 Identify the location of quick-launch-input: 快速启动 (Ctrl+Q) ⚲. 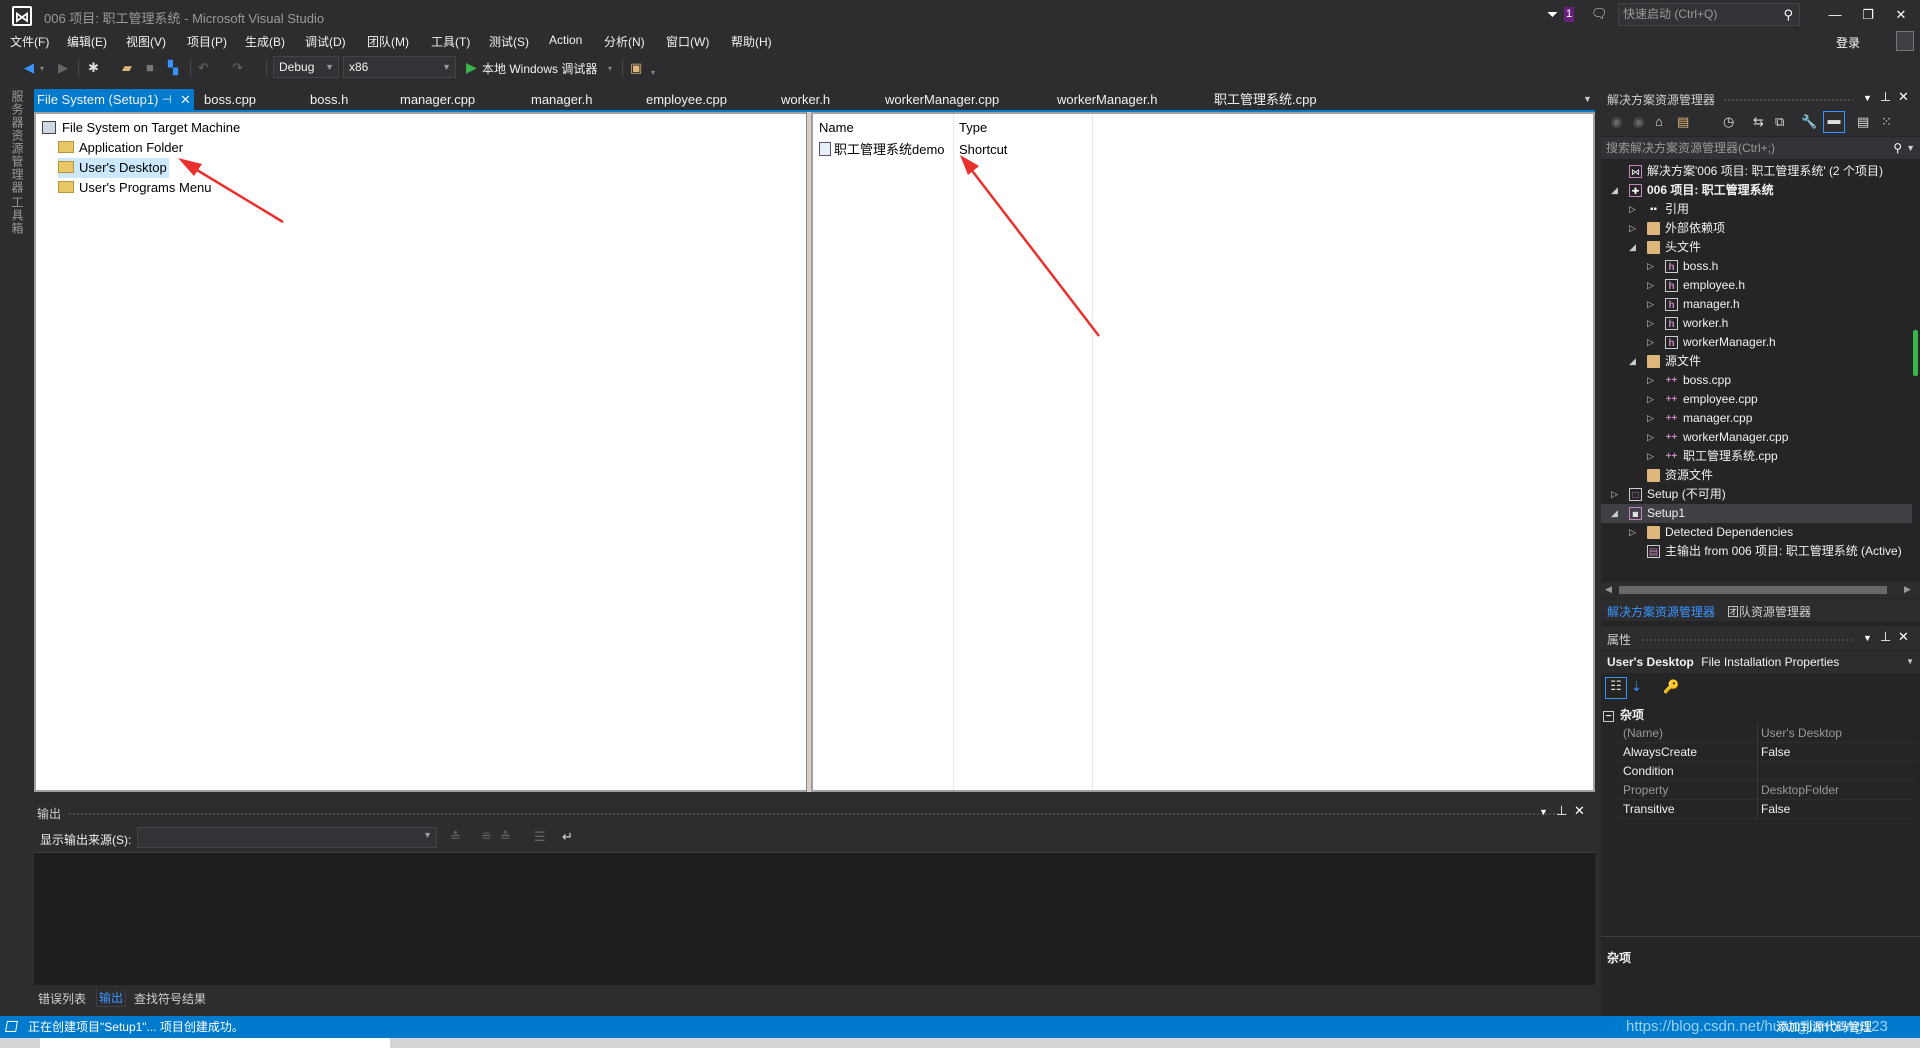
(1709, 14).